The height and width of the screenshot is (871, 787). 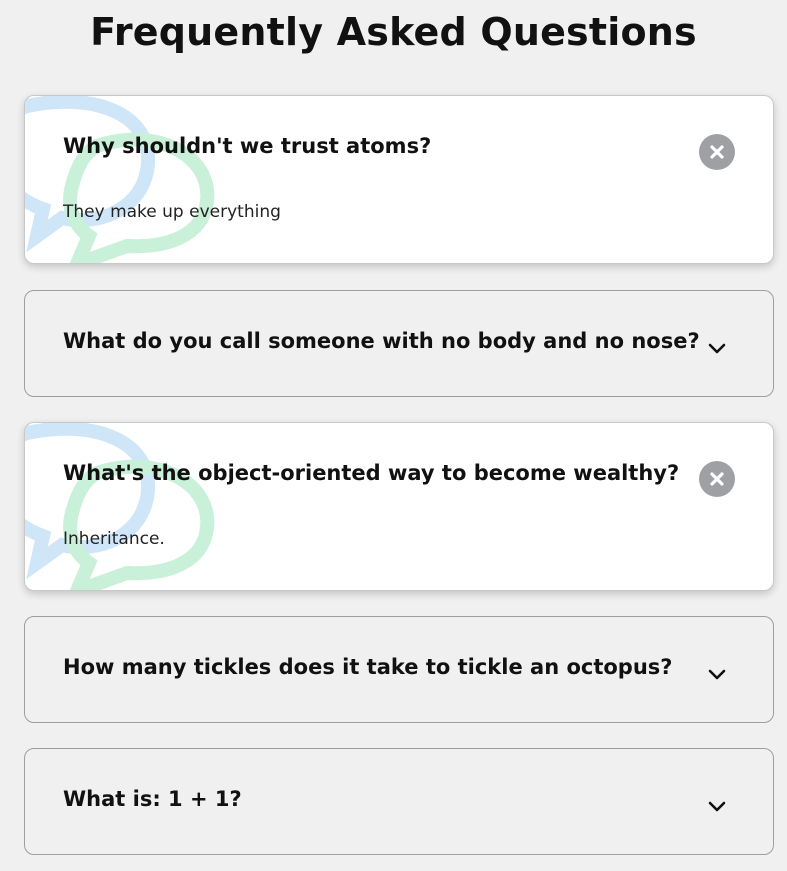 I want to click on faq-answer: They make up everything, so click(x=172, y=212).